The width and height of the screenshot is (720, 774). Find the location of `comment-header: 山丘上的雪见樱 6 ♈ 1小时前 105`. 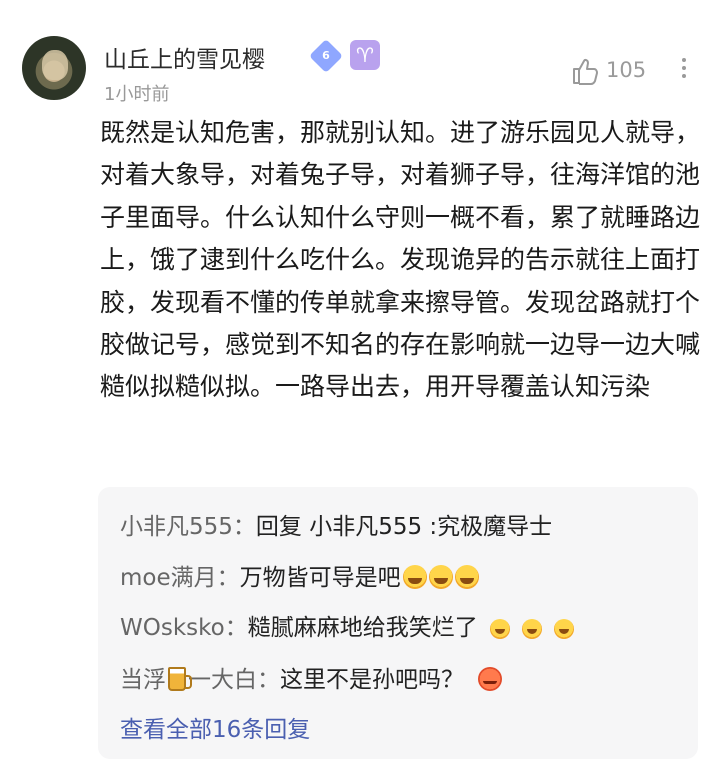

comment-header: 山丘上的雪见樱 6 ♈ 1小时前 105 is located at coordinates (360, 70).